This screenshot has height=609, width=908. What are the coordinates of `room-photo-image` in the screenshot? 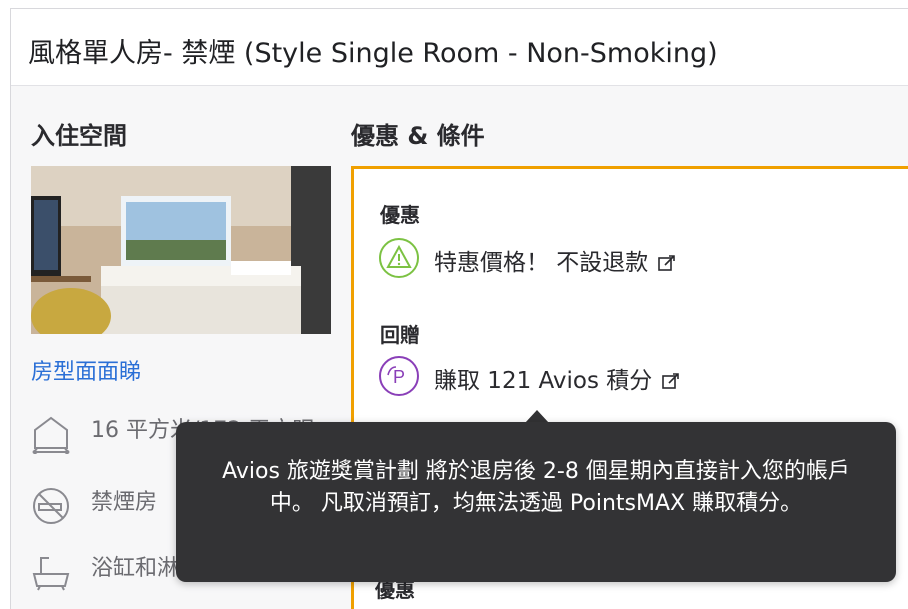 It's located at (181, 250).